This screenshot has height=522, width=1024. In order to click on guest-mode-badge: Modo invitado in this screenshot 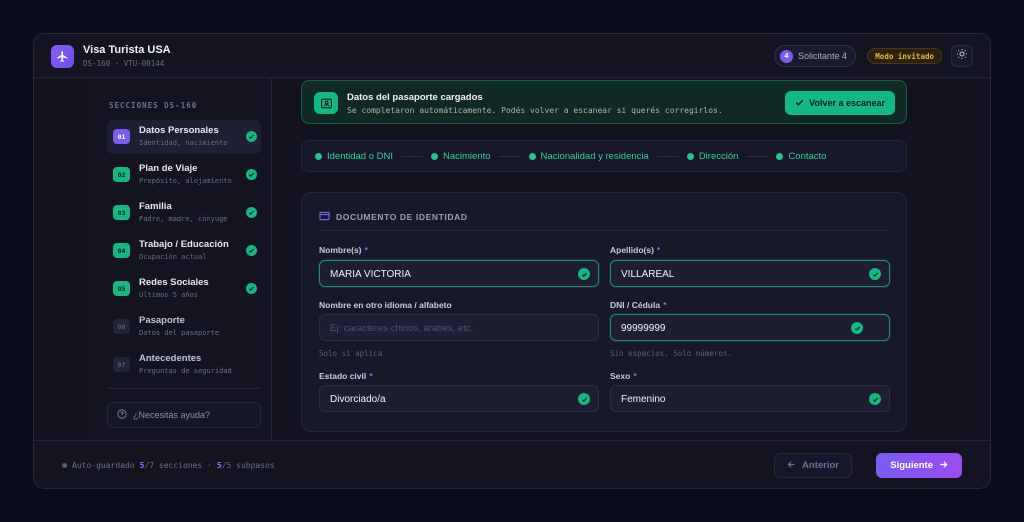, I will do `click(904, 56)`.